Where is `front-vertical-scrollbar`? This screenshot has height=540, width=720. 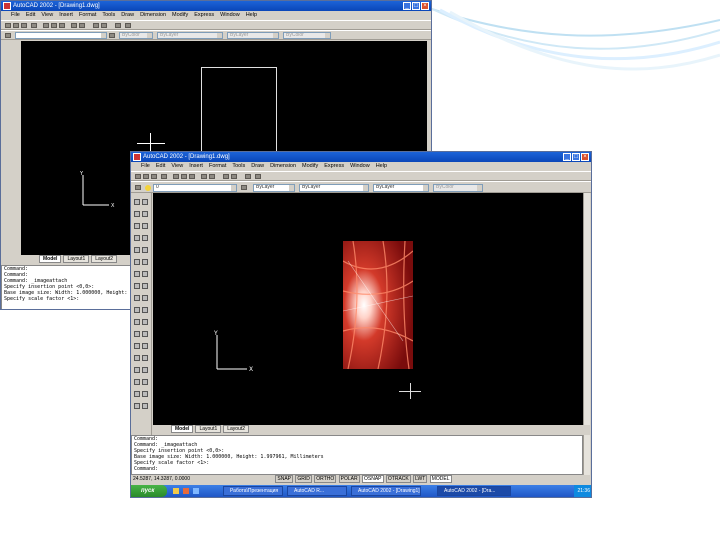
front-vertical-scrollbar is located at coordinates (586, 309).